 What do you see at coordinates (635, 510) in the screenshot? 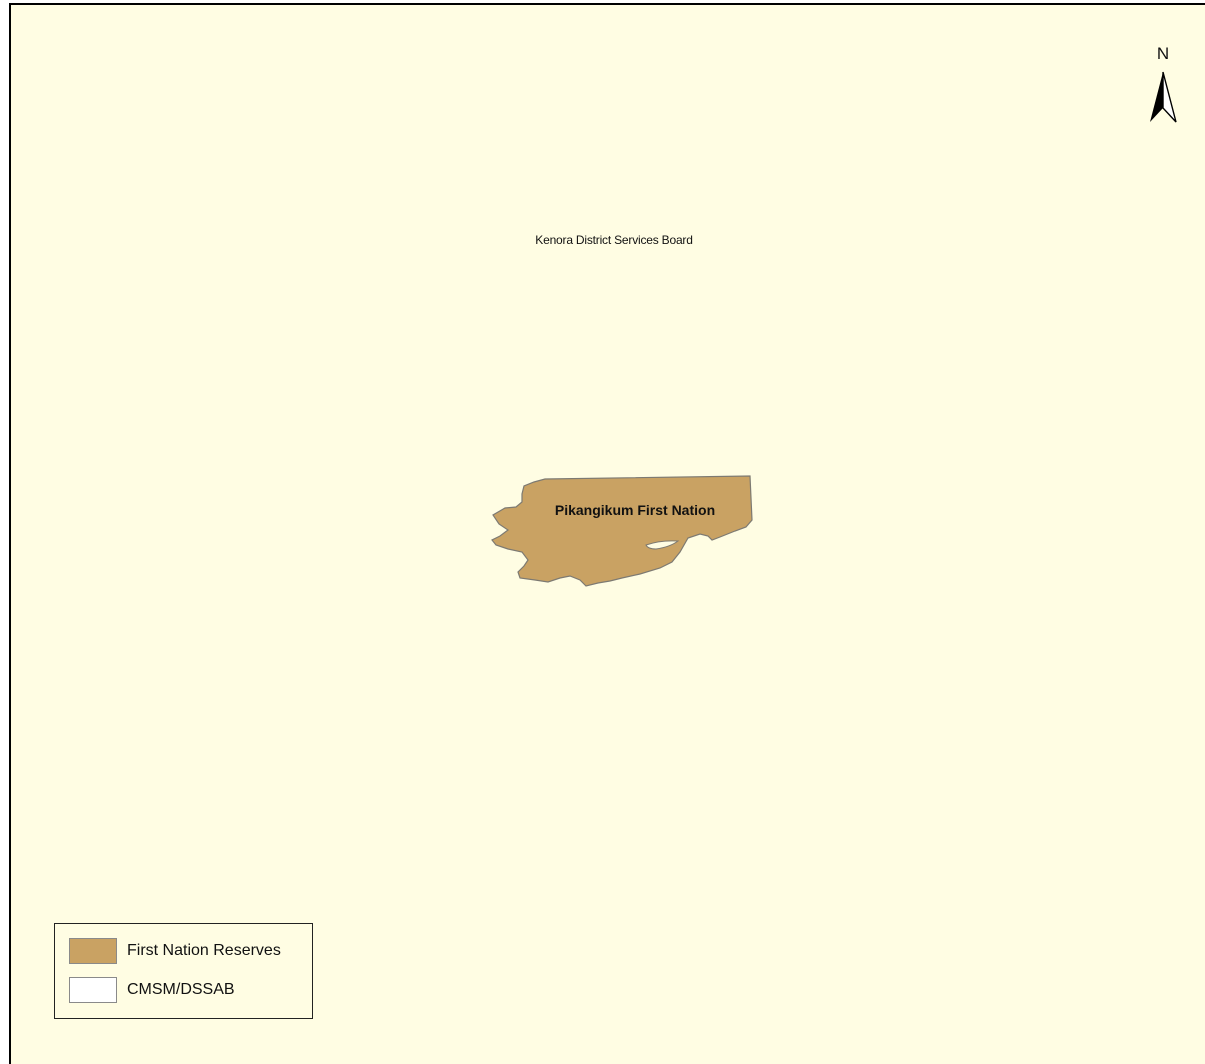
I see `reserve-label: Pikangikum First Nation` at bounding box center [635, 510].